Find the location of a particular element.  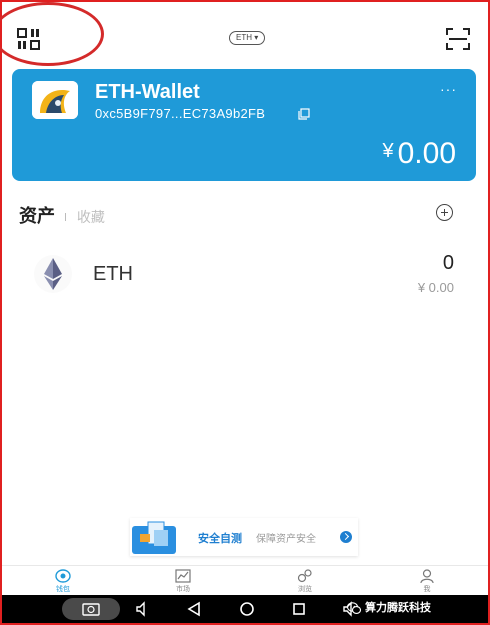

discover-icon is located at coordinates (304, 576).